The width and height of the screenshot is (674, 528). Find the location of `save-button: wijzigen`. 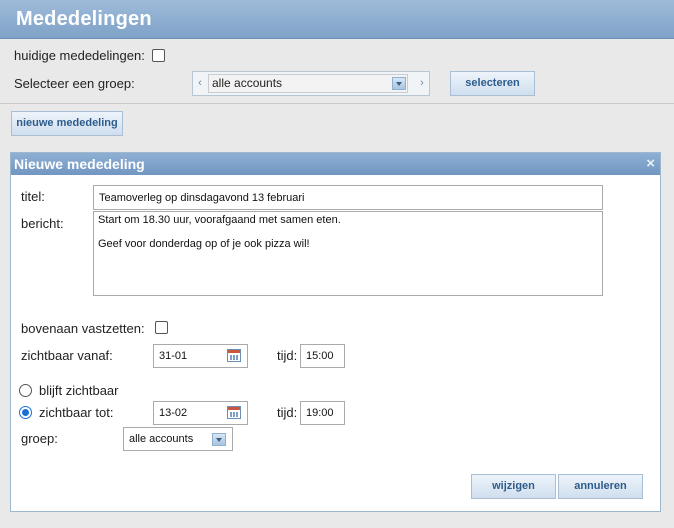

save-button: wijzigen is located at coordinates (513, 486).